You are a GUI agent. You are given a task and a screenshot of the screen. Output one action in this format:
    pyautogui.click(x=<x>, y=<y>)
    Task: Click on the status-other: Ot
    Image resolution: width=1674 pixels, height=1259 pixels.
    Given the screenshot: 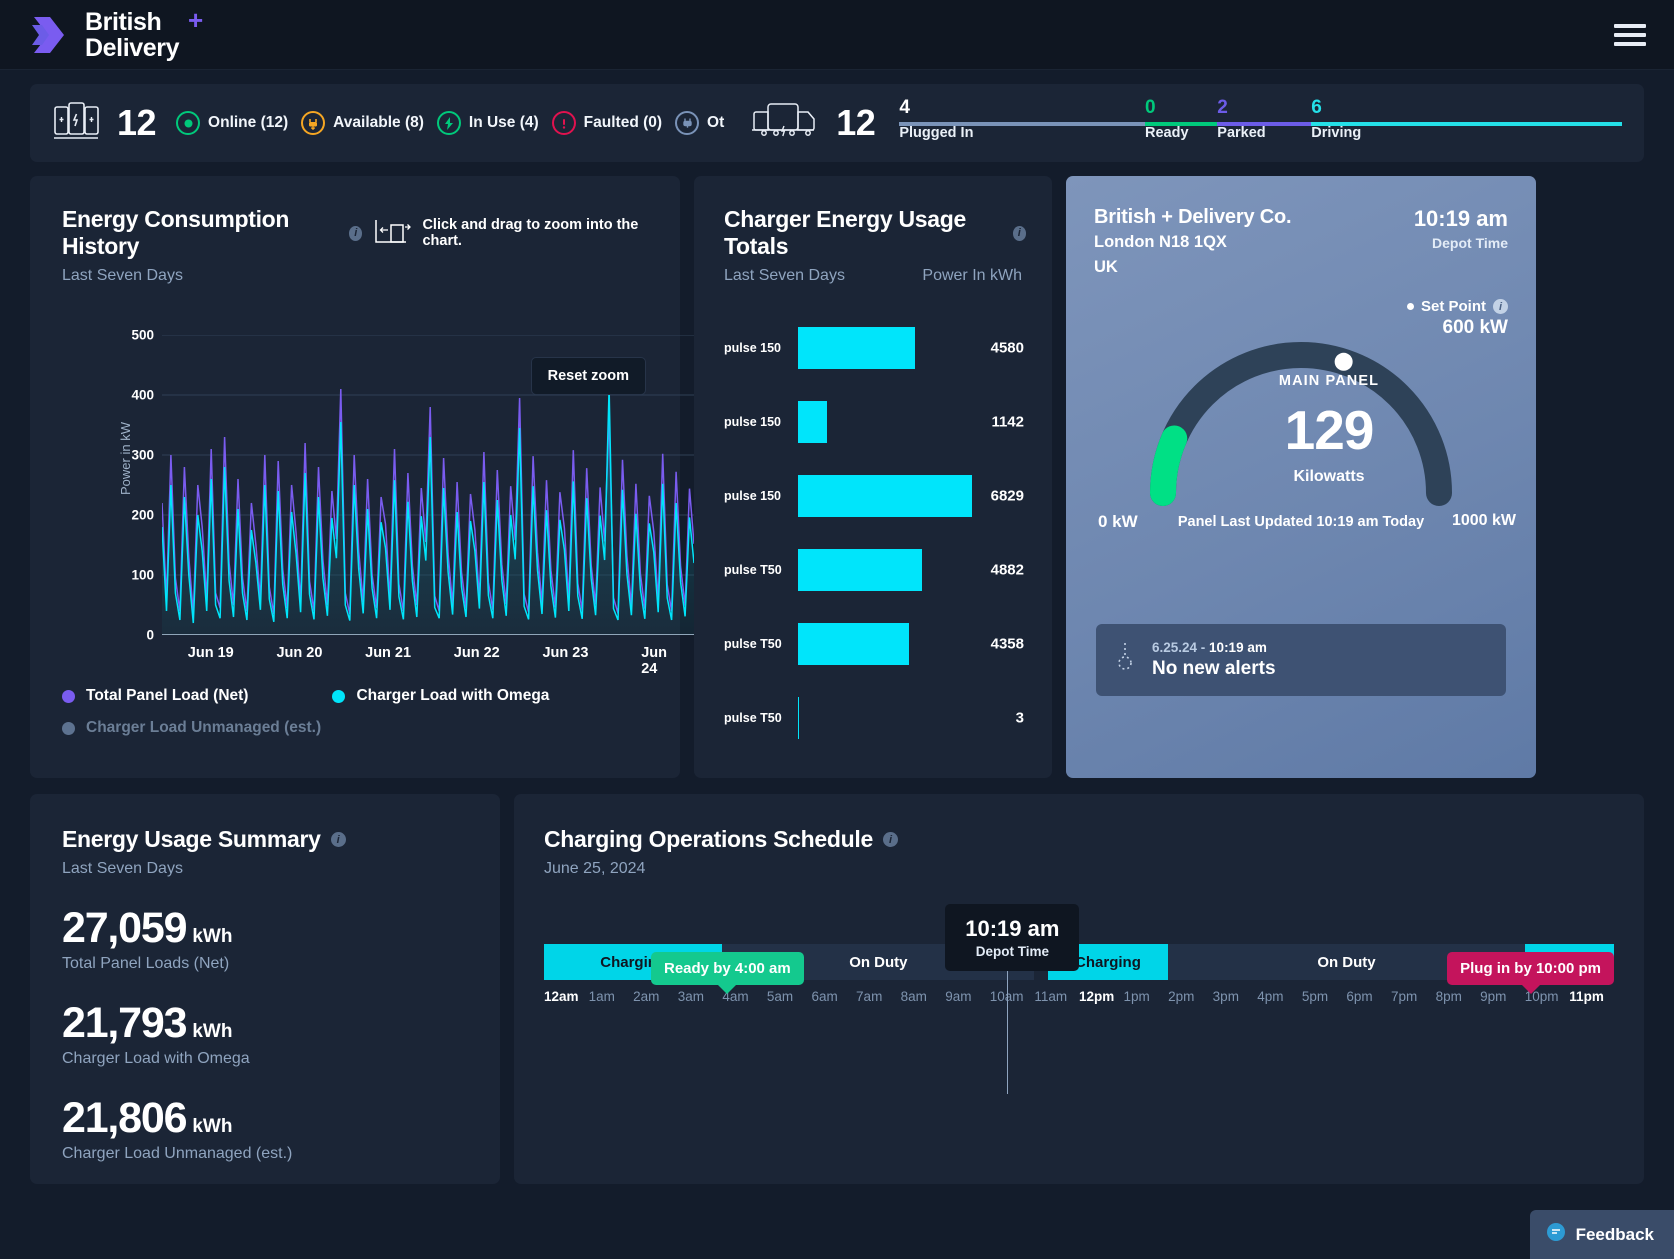 What is the action you would take?
    pyautogui.click(x=699, y=123)
    